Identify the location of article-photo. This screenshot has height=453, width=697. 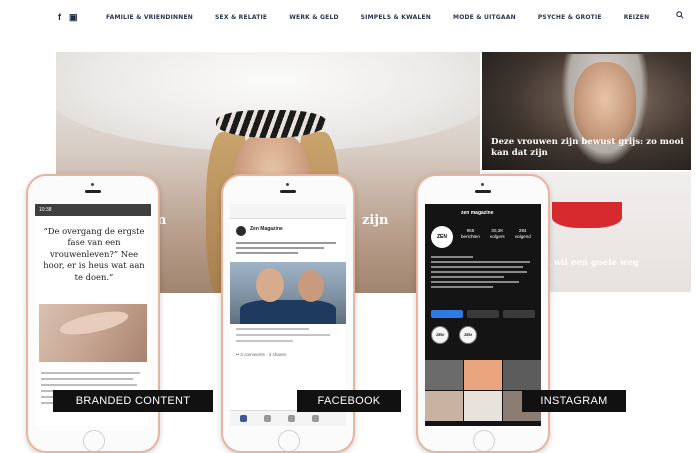
(93, 333).